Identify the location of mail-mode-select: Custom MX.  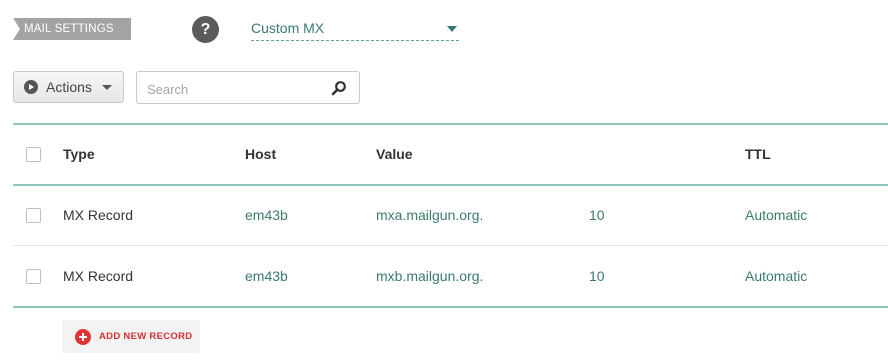
(355, 29).